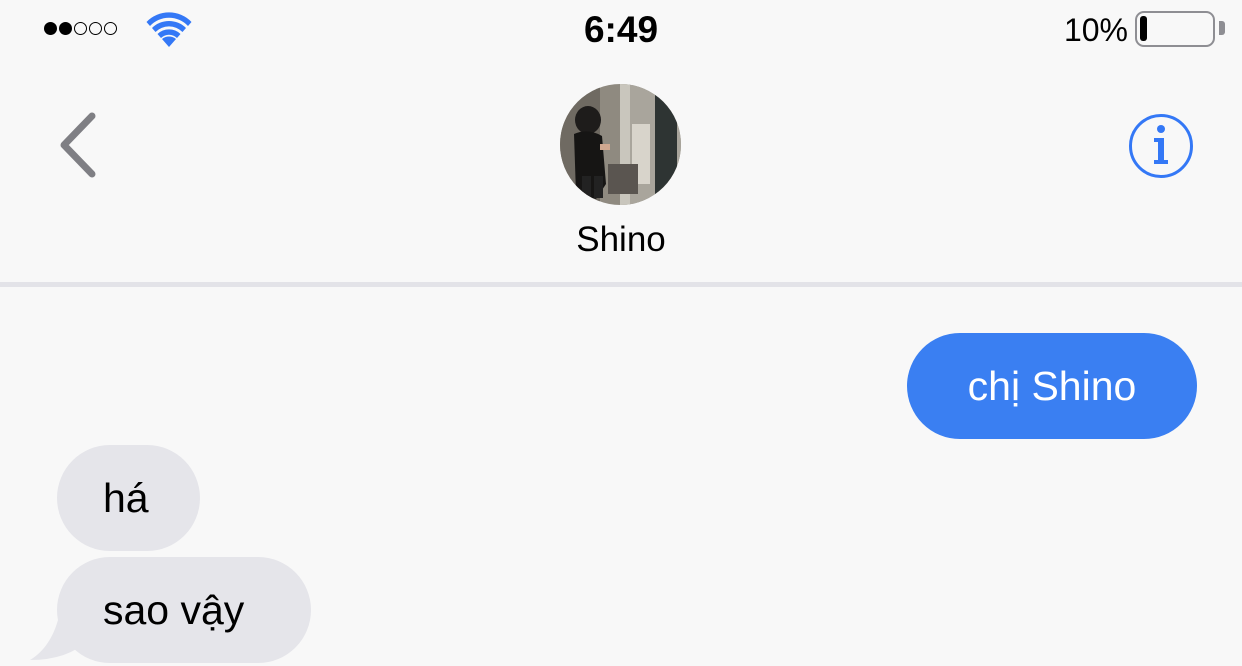 The image size is (1242, 666). Describe the element at coordinates (1095, 30) in the screenshot. I see `battery-percentage: 10%` at that location.